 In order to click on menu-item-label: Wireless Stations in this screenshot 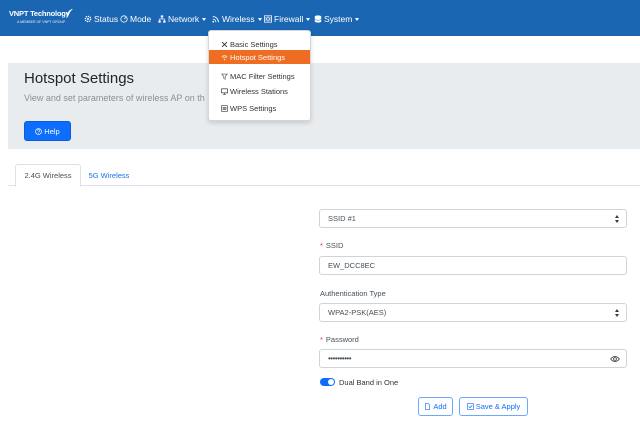, I will do `click(259, 91)`.